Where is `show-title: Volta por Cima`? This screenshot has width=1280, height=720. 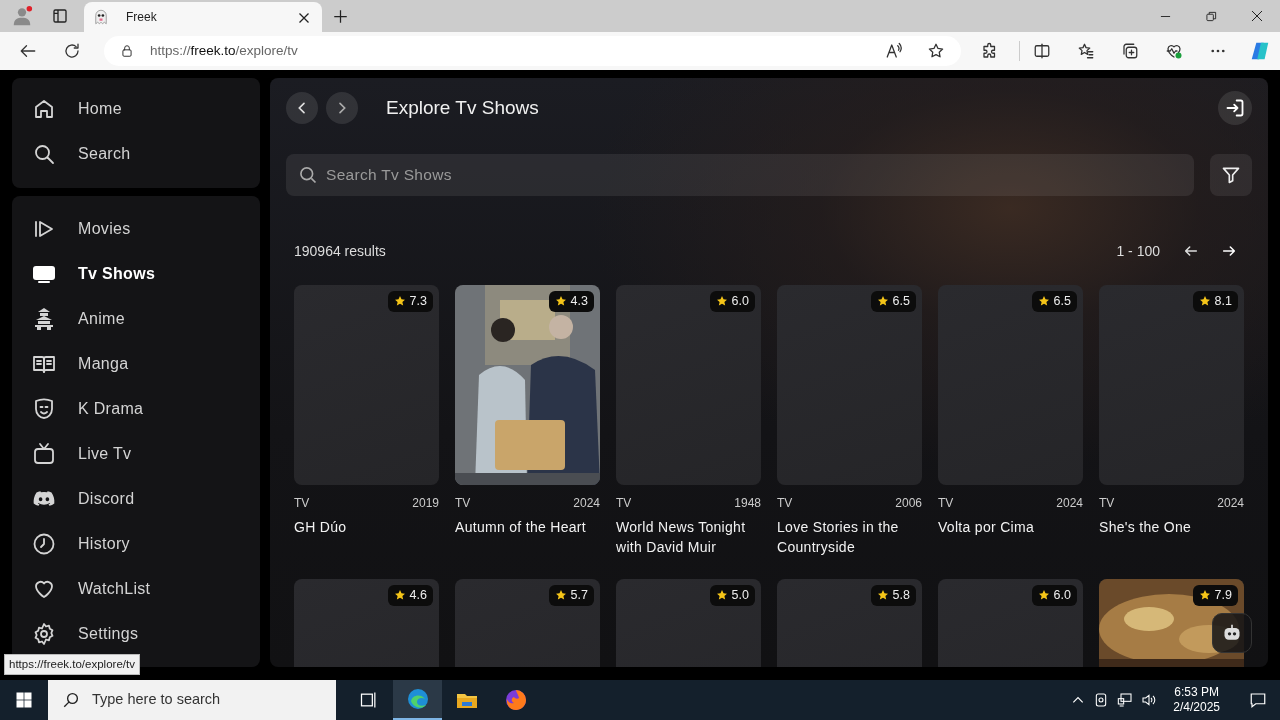
show-title: Volta por Cima is located at coordinates (1010, 527).